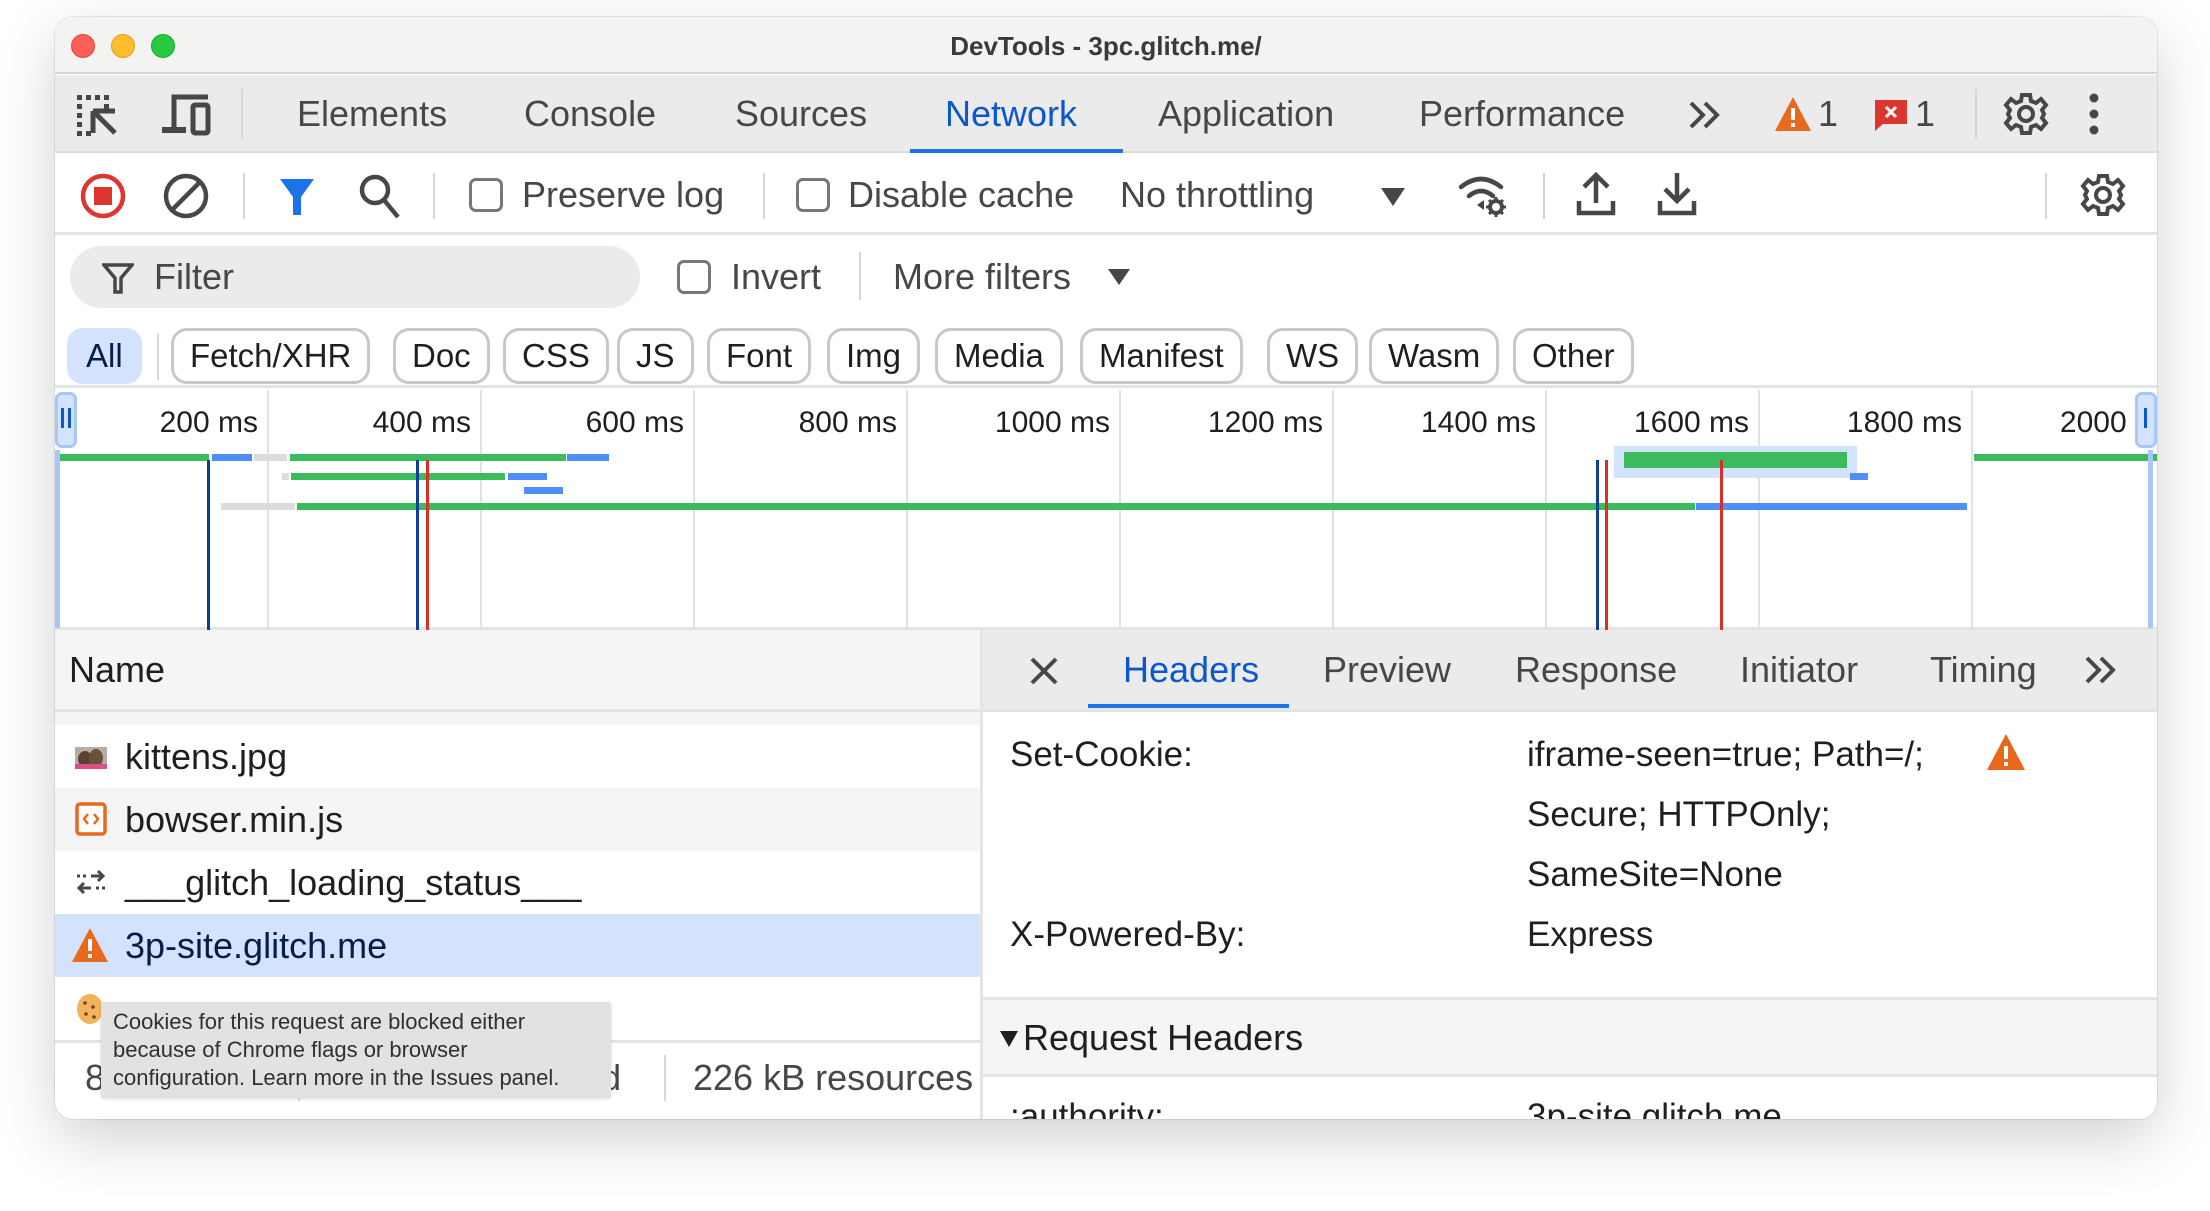 This screenshot has height=1211, width=2210. What do you see at coordinates (1009, 1039) in the screenshot?
I see `expand-triangle-icon` at bounding box center [1009, 1039].